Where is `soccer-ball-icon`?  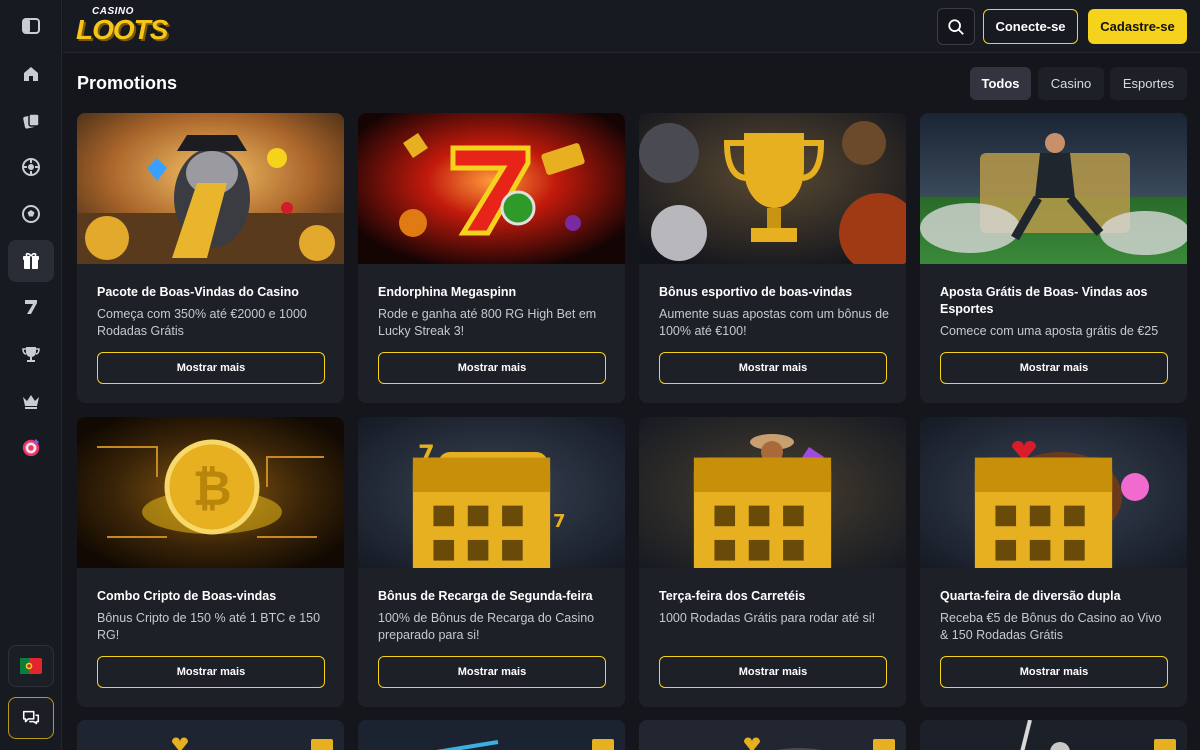
soccer-ball-icon is located at coordinates (31, 214).